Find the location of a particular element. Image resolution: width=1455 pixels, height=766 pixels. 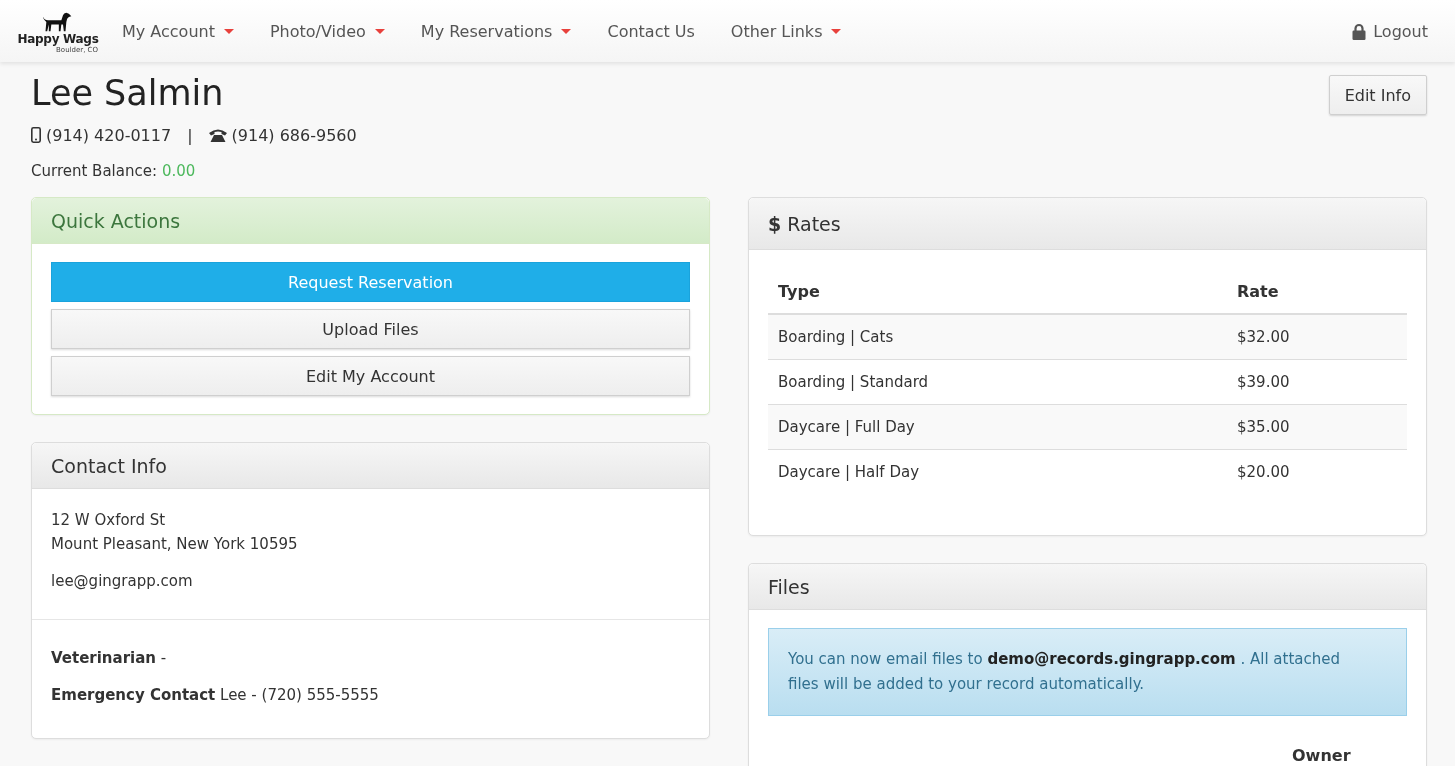

dog-icon is located at coordinates (58, 22).